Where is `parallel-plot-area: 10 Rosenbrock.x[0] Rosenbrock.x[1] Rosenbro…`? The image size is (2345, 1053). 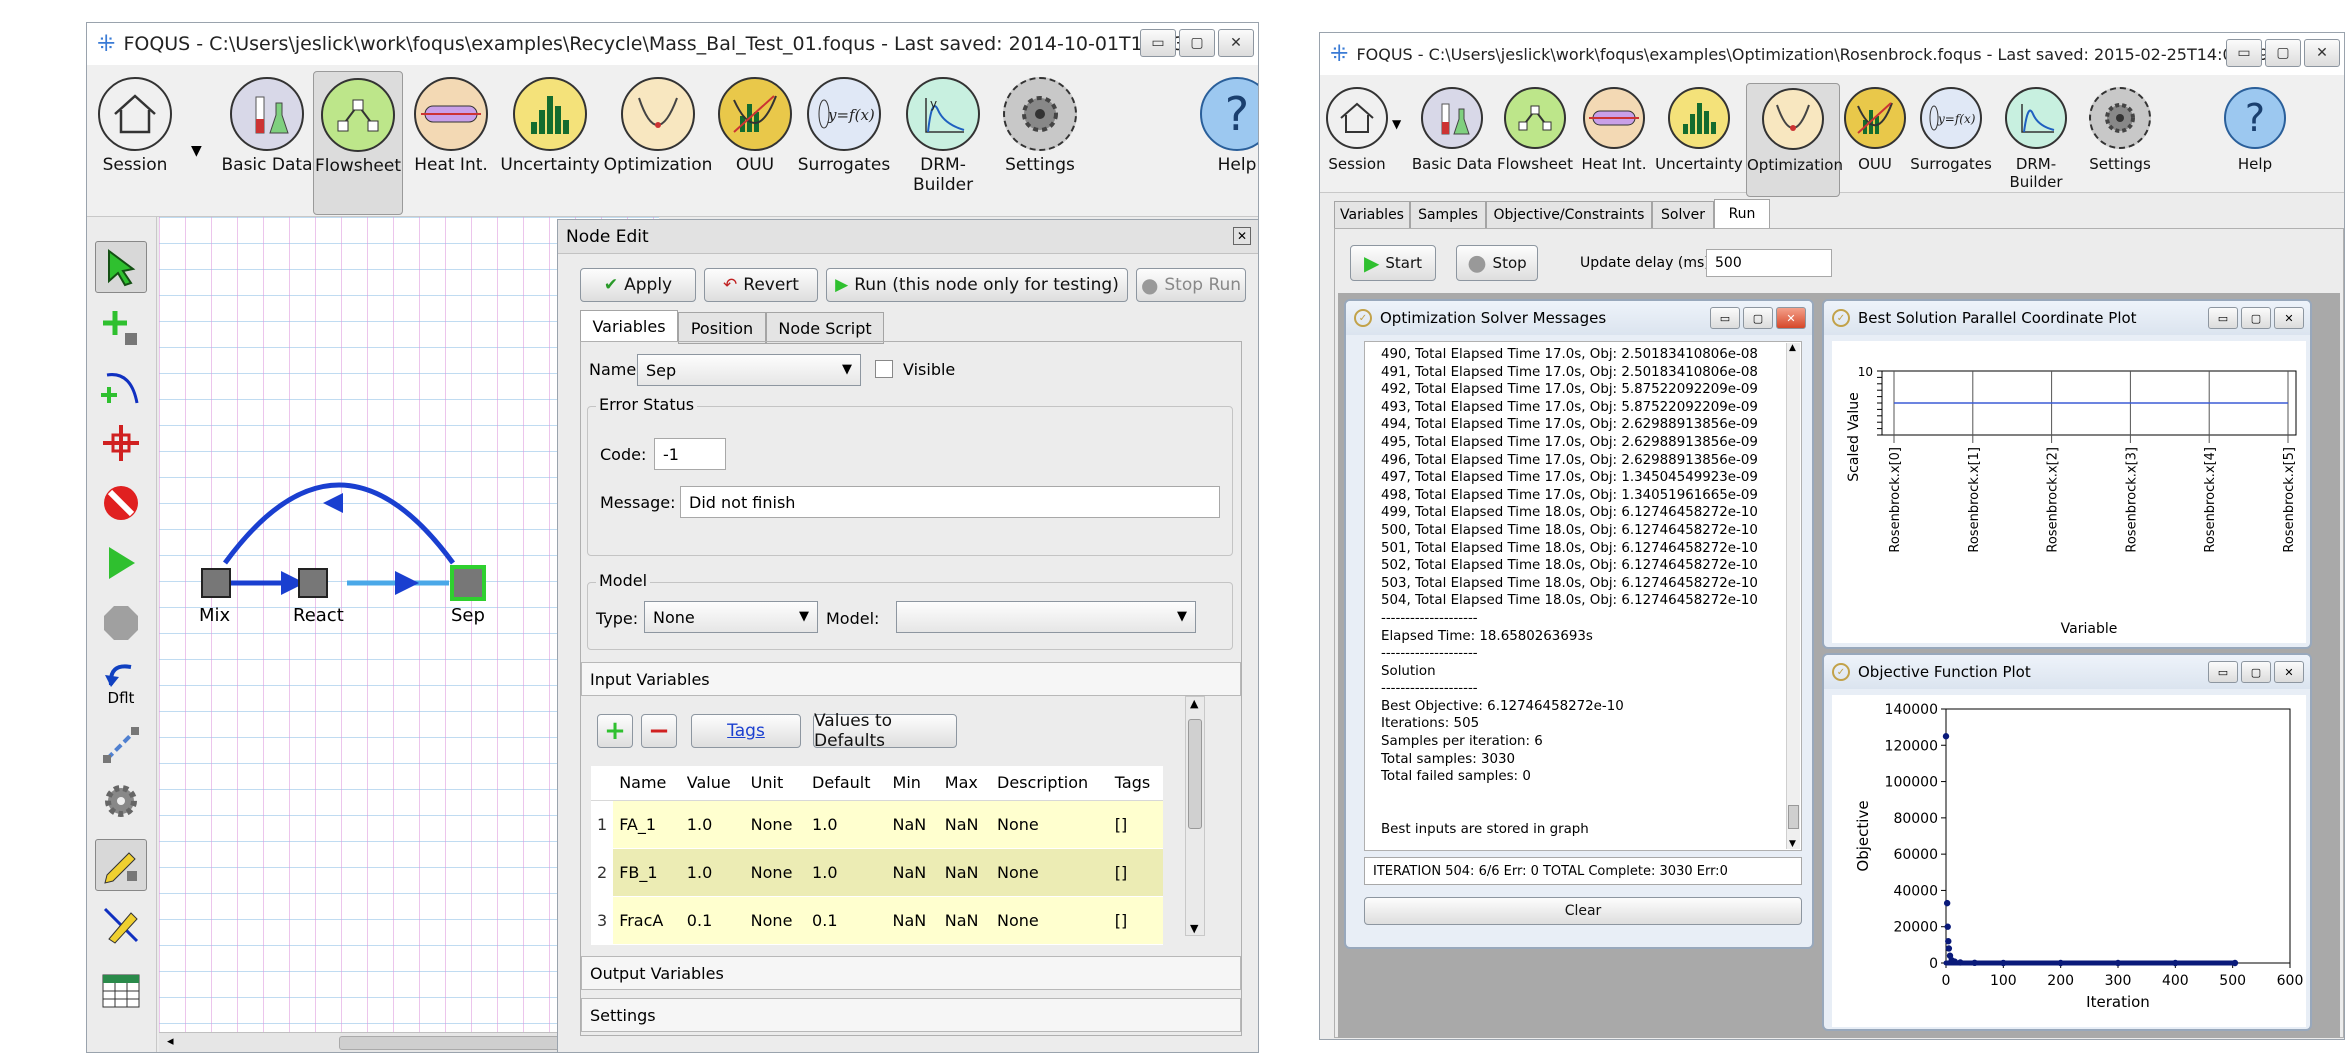
parallel-plot-area: 10 Rosenbrock.x[0] Rosenbrock.x[1] Rosenbro… is located at coordinates (2069, 492).